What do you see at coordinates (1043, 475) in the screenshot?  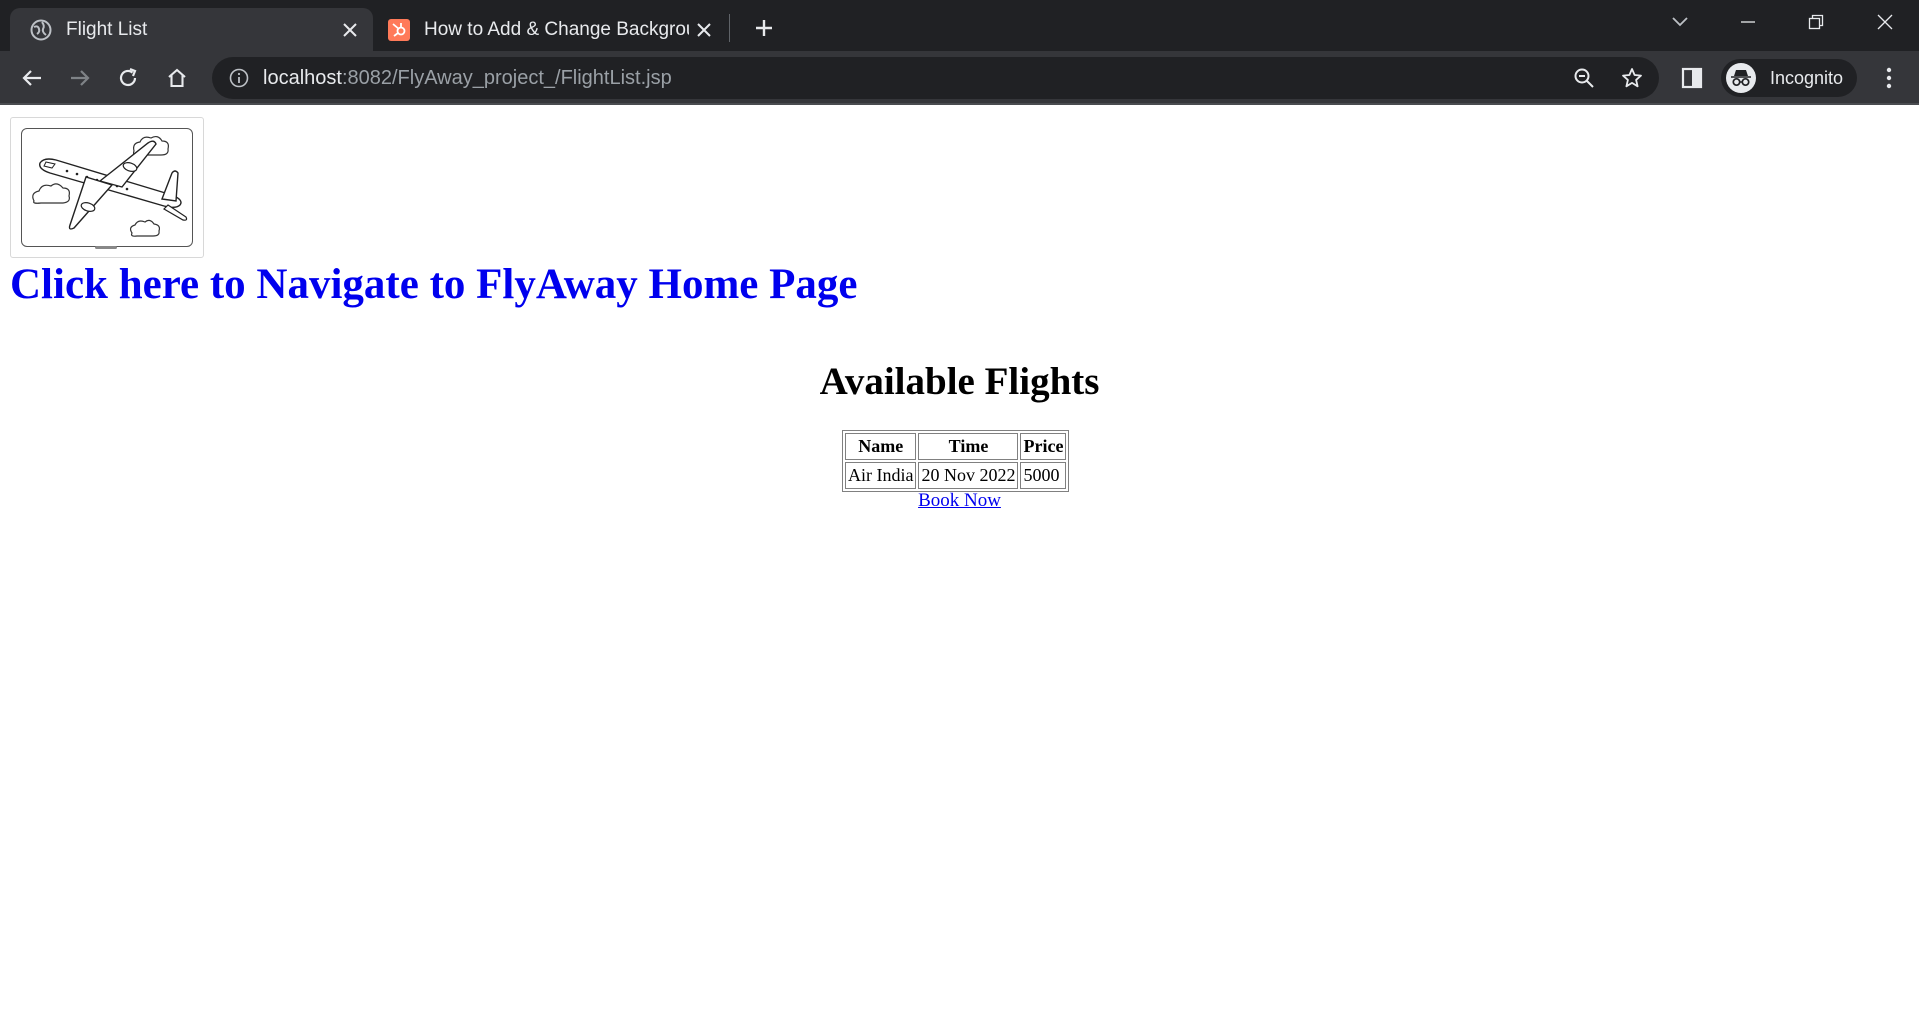 I see `flight-price-cell: 5000` at bounding box center [1043, 475].